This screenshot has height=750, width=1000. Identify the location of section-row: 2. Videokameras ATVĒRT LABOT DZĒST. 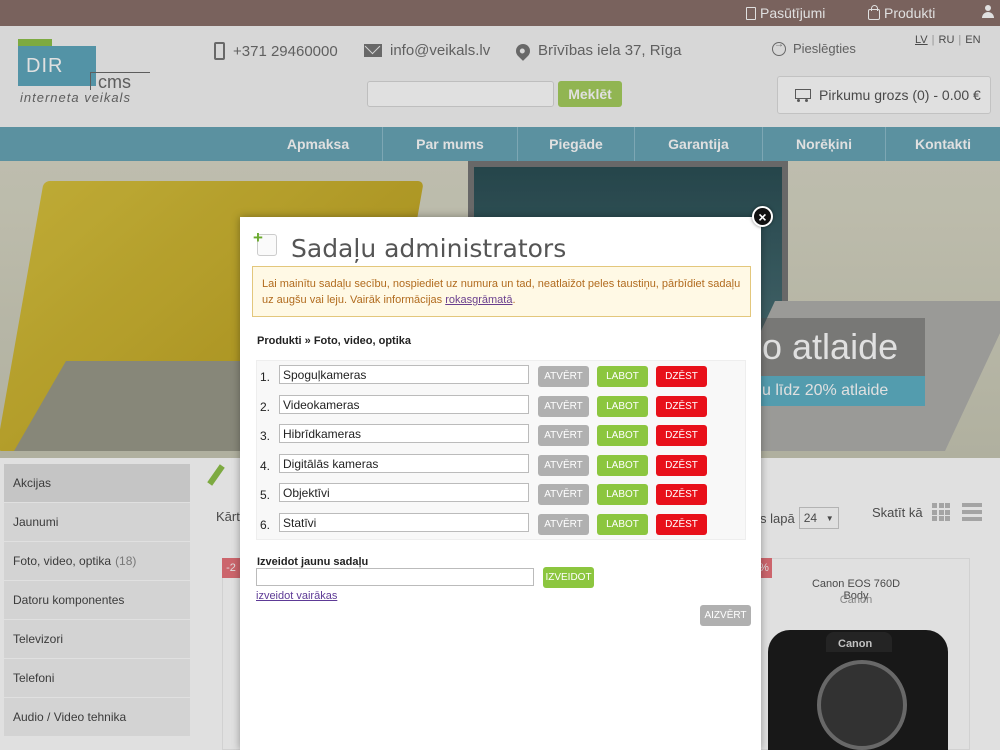
(502, 405).